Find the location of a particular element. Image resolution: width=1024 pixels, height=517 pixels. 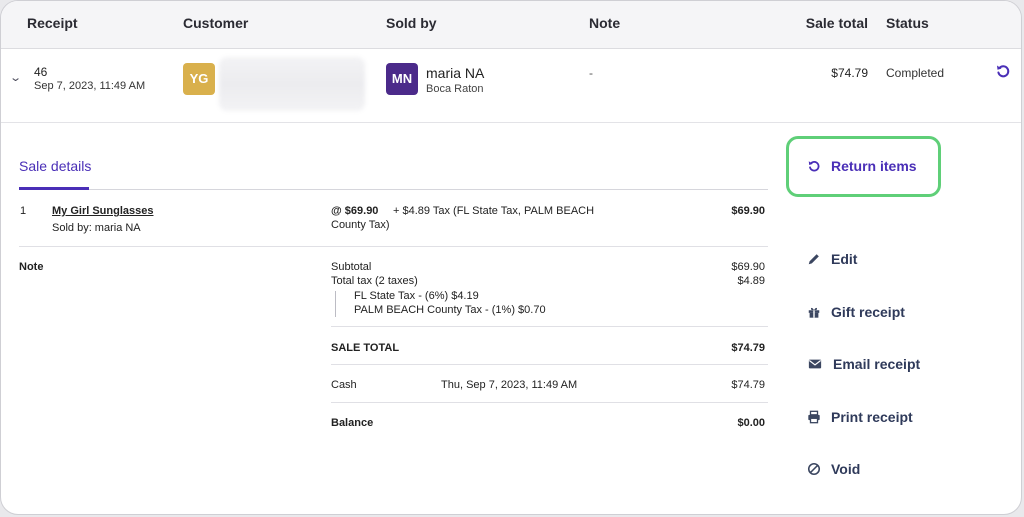

seller-name: maria NA is located at coordinates (455, 73).